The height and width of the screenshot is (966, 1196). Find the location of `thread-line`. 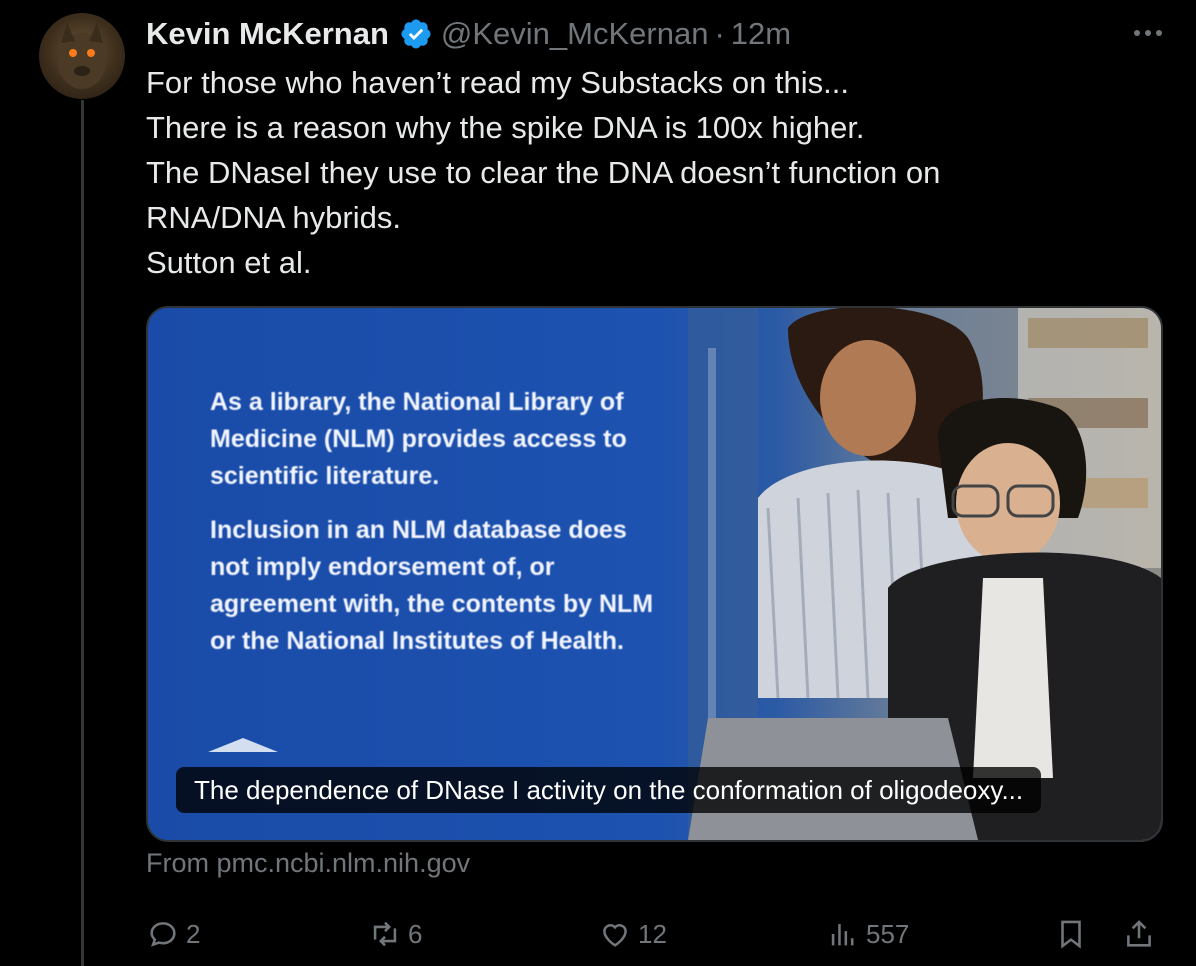

thread-line is located at coordinates (82, 533).